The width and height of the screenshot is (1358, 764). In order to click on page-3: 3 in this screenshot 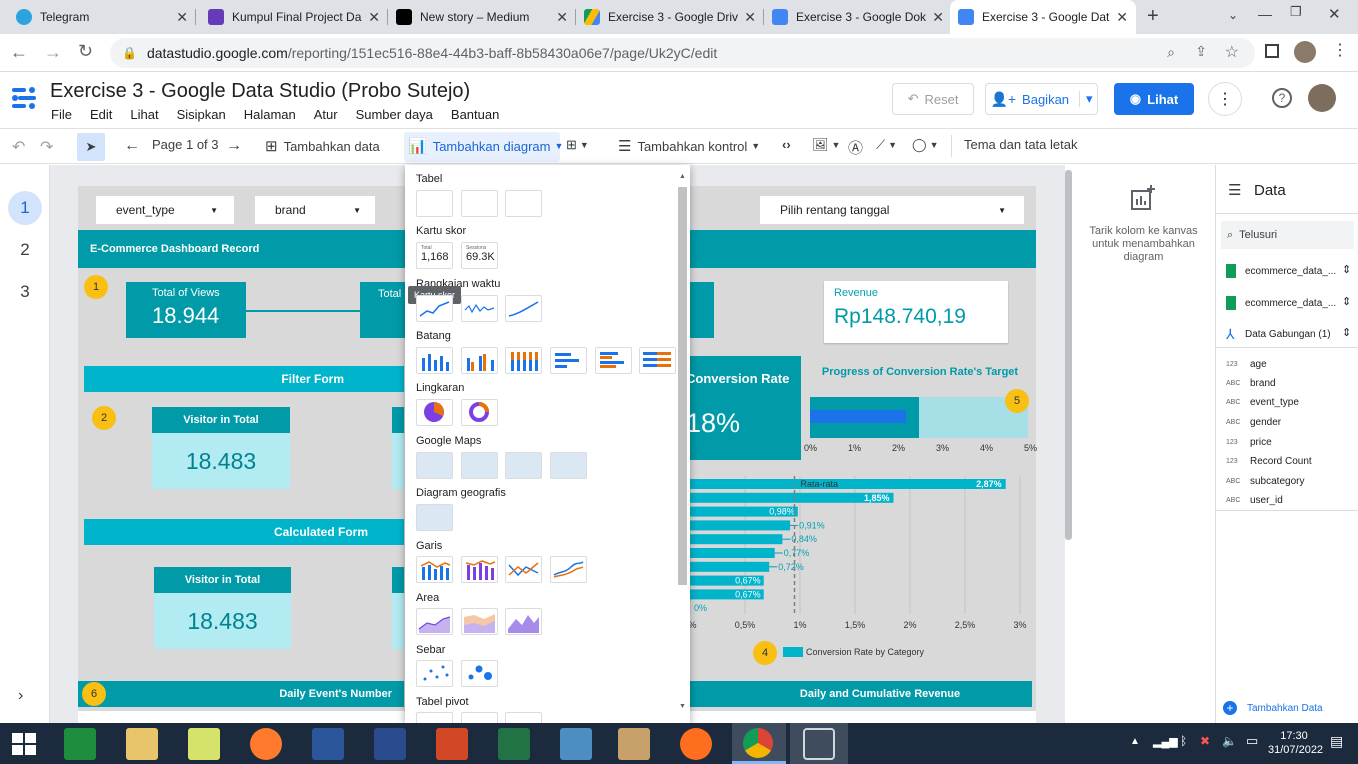, I will do `click(25, 292)`.